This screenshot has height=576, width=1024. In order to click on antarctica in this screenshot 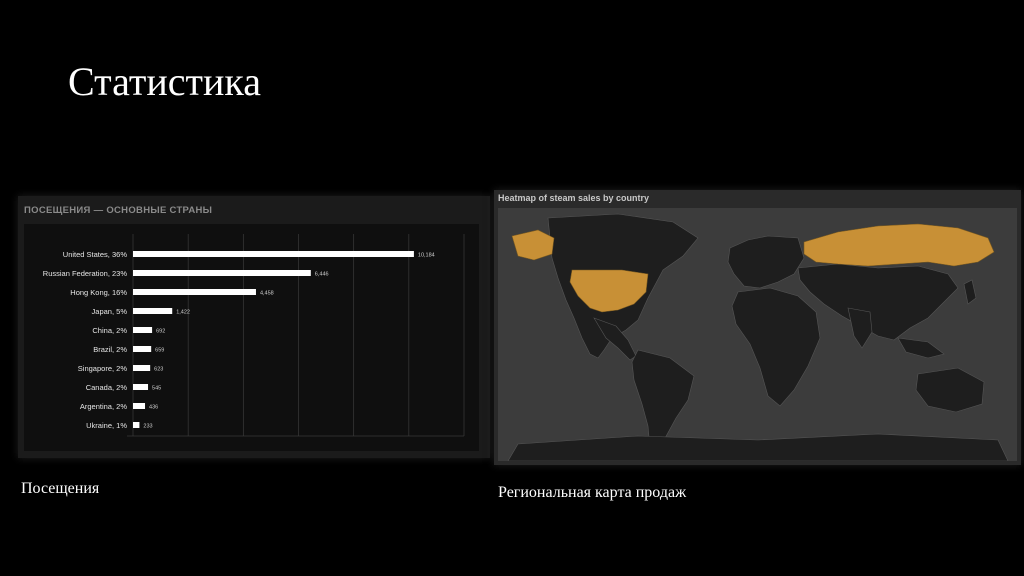, I will do `click(758, 447)`.